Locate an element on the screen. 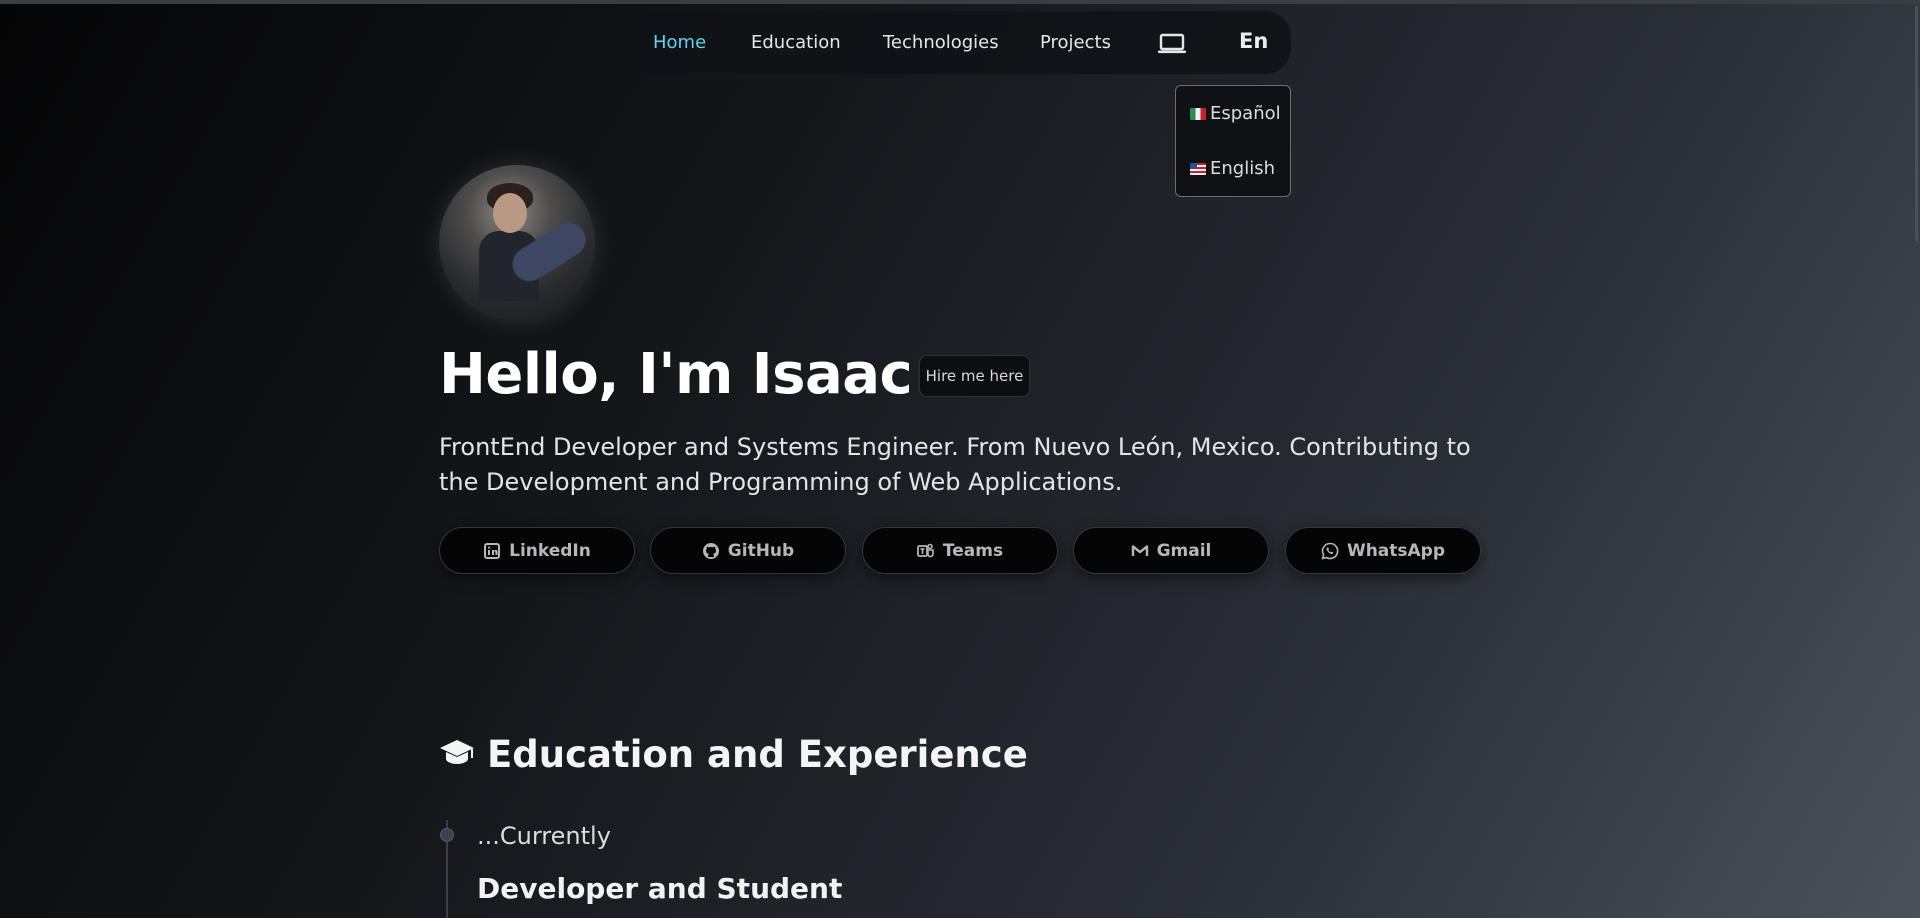  graduation-cap-icon is located at coordinates (457, 755).